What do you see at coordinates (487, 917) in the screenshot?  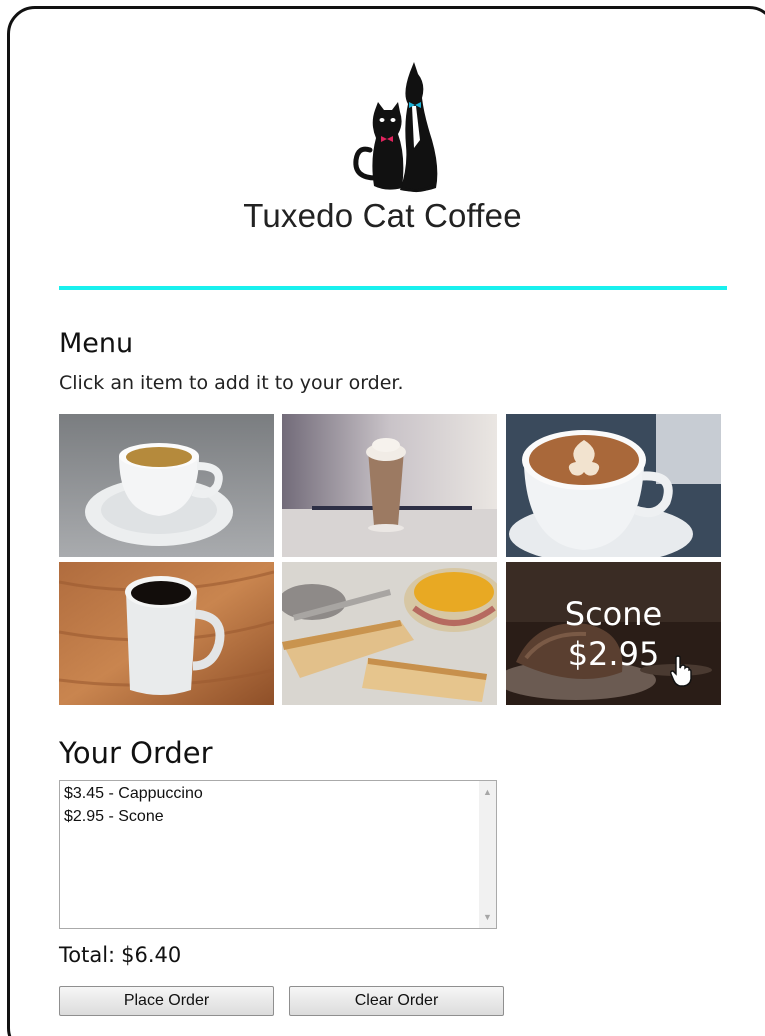 I see `scroll-down-arrow-icon: ▼` at bounding box center [487, 917].